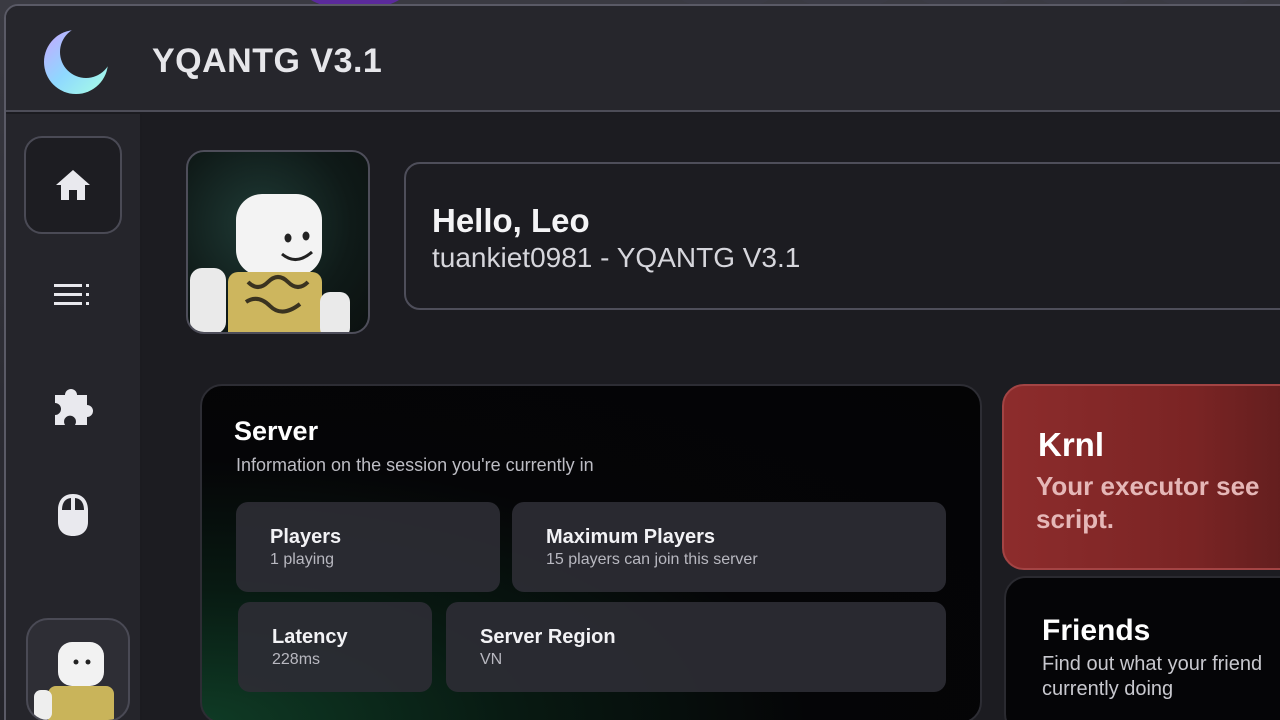 This screenshot has width=1280, height=720. What do you see at coordinates (548, 637) in the screenshot?
I see `stat-label: Server Region` at bounding box center [548, 637].